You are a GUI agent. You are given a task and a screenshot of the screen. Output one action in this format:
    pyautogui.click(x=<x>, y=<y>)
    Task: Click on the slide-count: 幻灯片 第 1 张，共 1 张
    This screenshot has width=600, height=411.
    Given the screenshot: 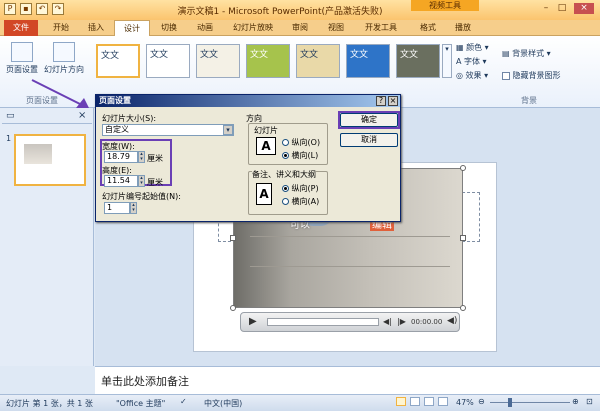 What is the action you would take?
    pyautogui.click(x=49, y=403)
    